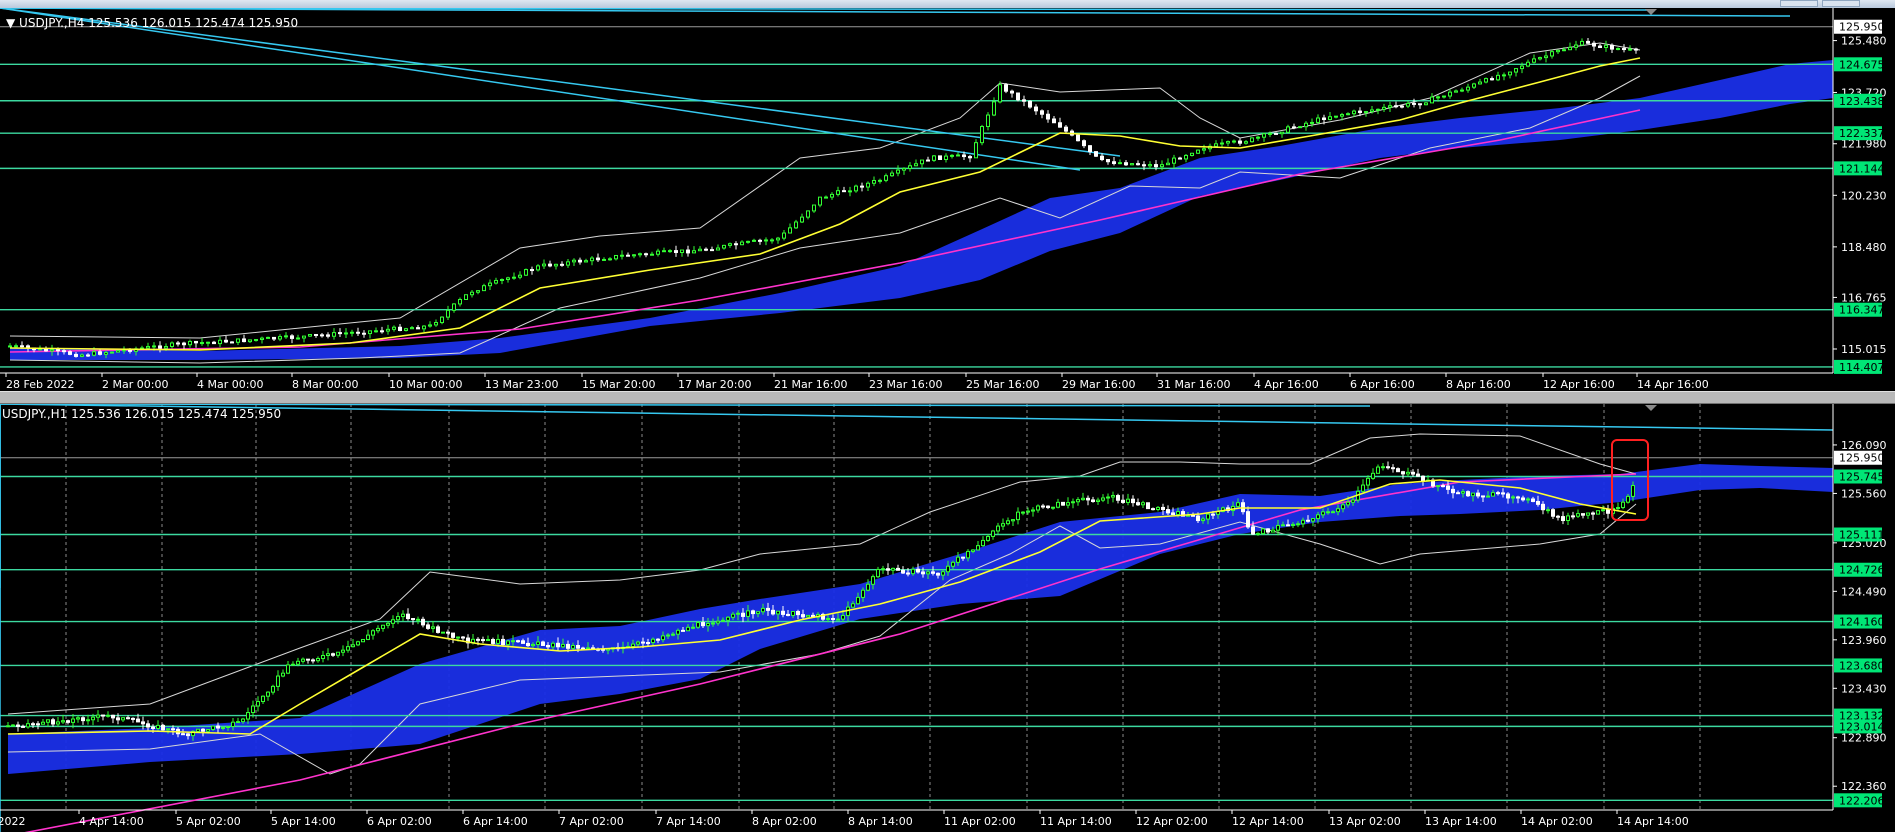  Describe the element at coordinates (618, 384) in the screenshot. I see `time-tick-label: 15 Mar 20:00` at that location.